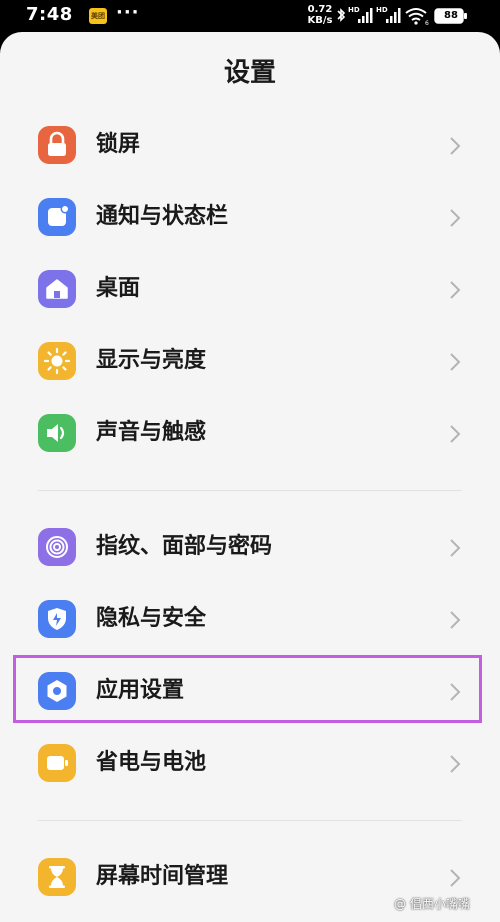 The image size is (500, 922). What do you see at coordinates (250, 16) in the screenshot?
I see `status-bar: 7:48 美团 ··· 0.72 KB/s HD HD 6 88` at bounding box center [250, 16].